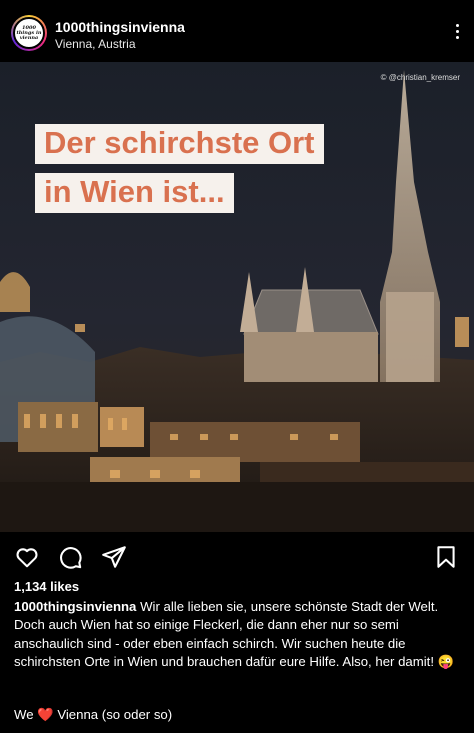  I want to click on likes-count: 1,134 likes, so click(46, 586).